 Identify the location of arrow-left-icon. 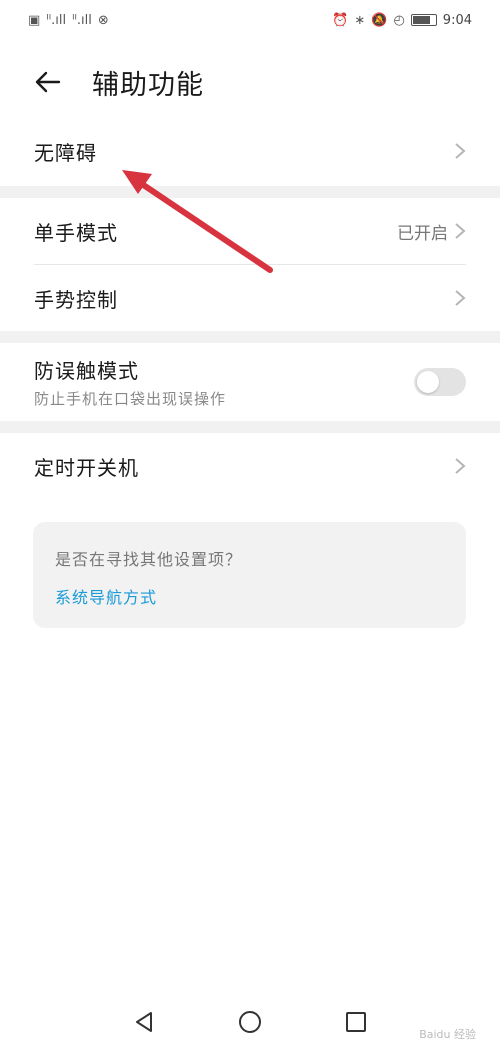
(48, 82).